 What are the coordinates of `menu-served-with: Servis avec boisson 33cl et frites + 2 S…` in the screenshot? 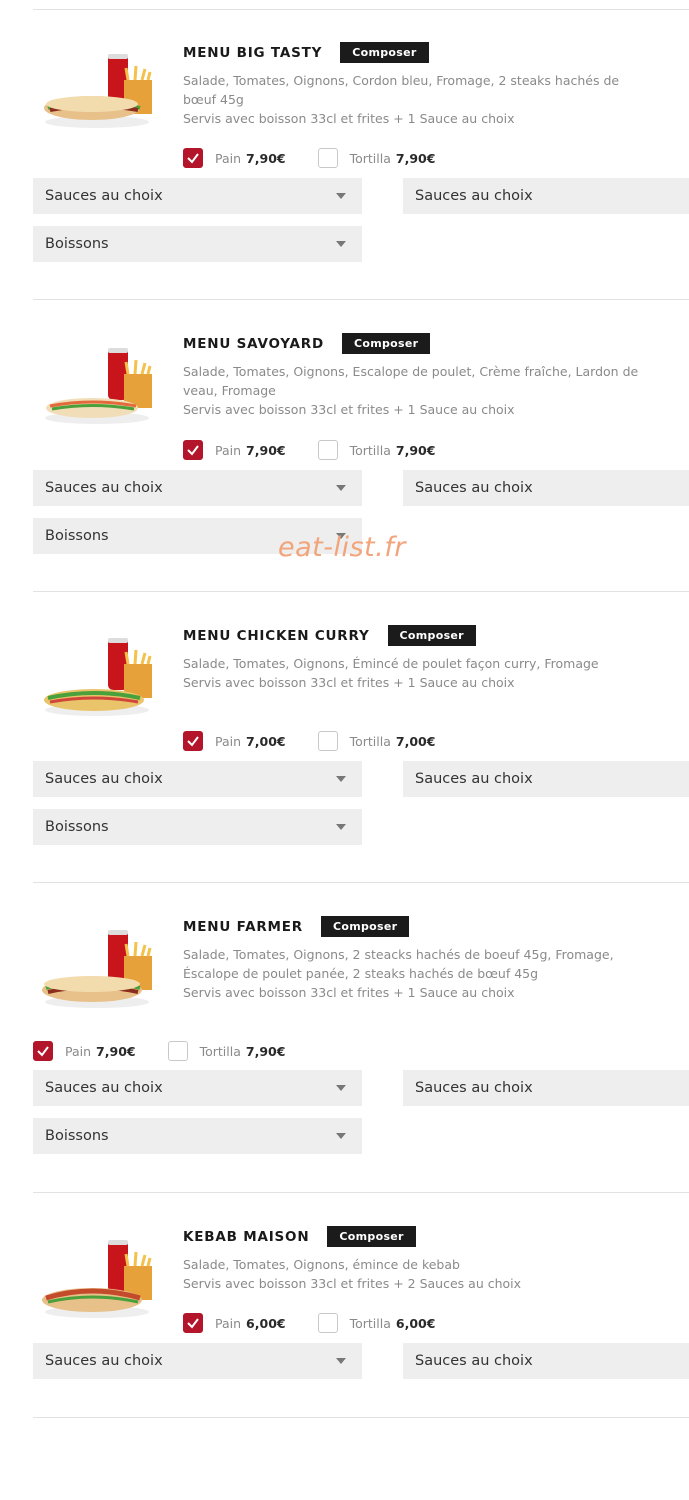 It's located at (352, 1283).